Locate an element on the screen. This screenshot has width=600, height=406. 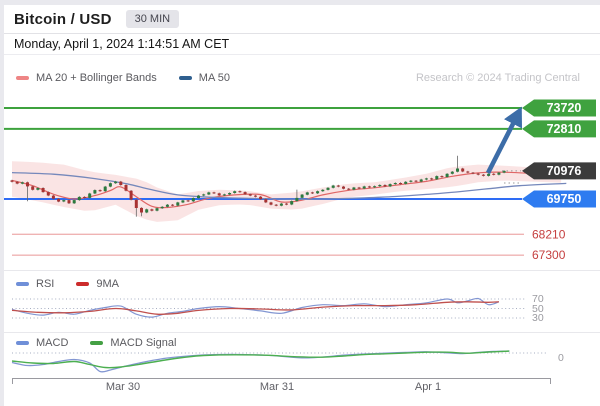
rsi-9ma-line is located at coordinates (255, 308).